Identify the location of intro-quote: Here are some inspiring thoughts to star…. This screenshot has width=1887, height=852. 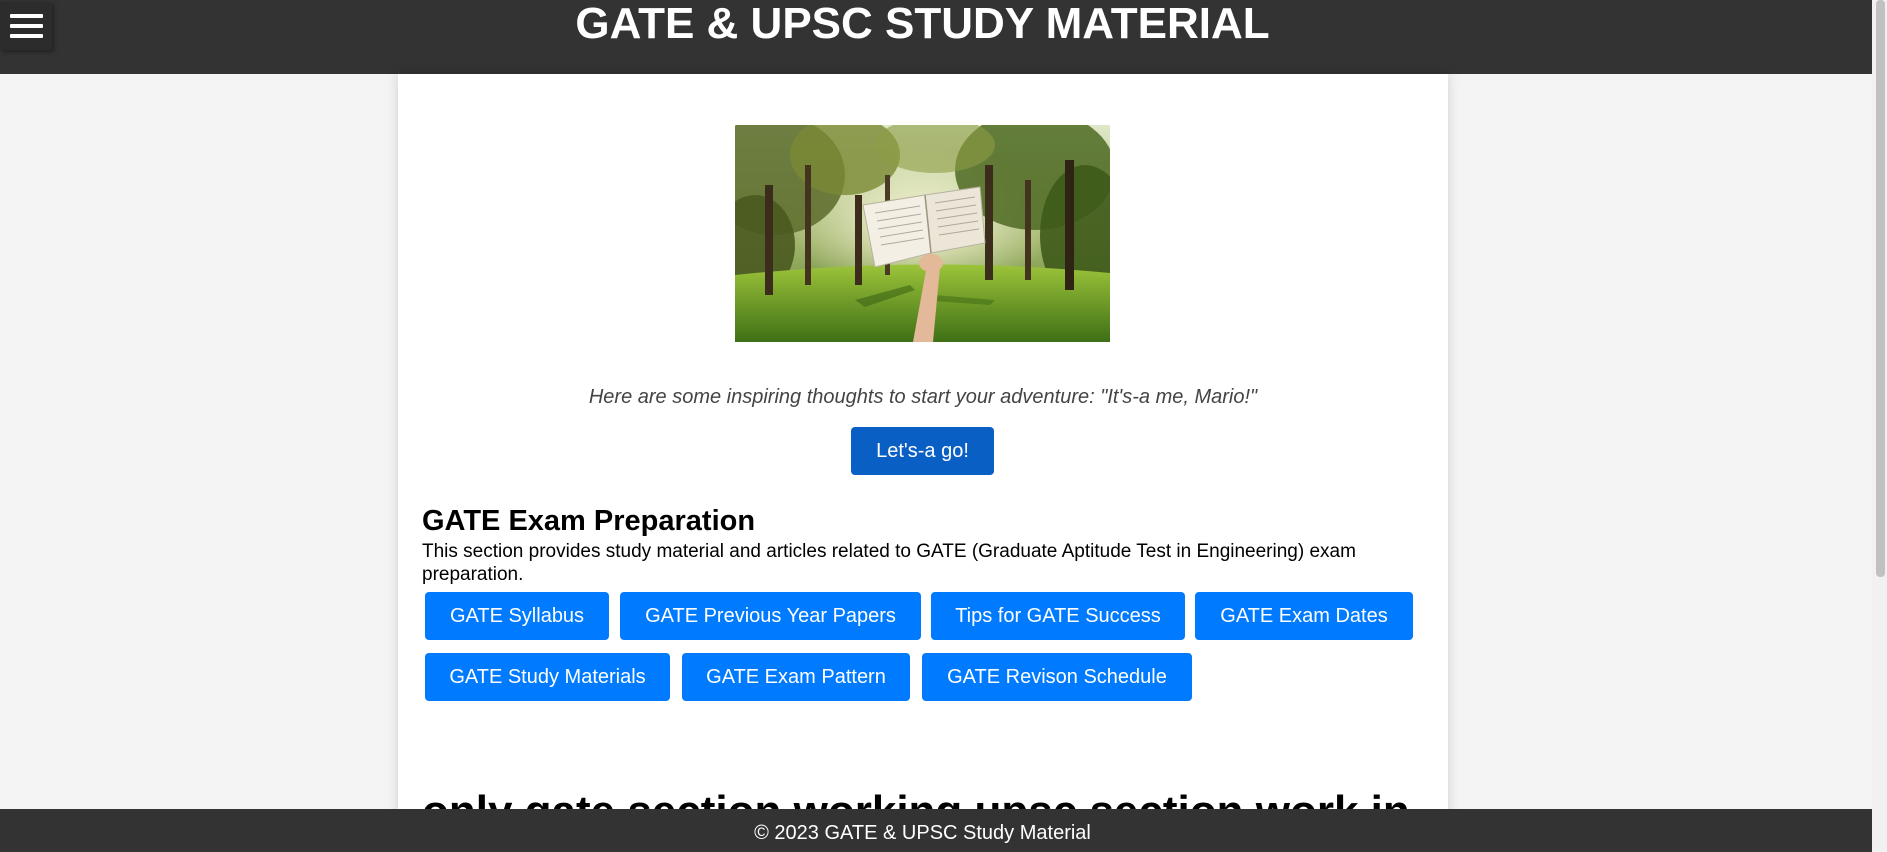
(923, 397).